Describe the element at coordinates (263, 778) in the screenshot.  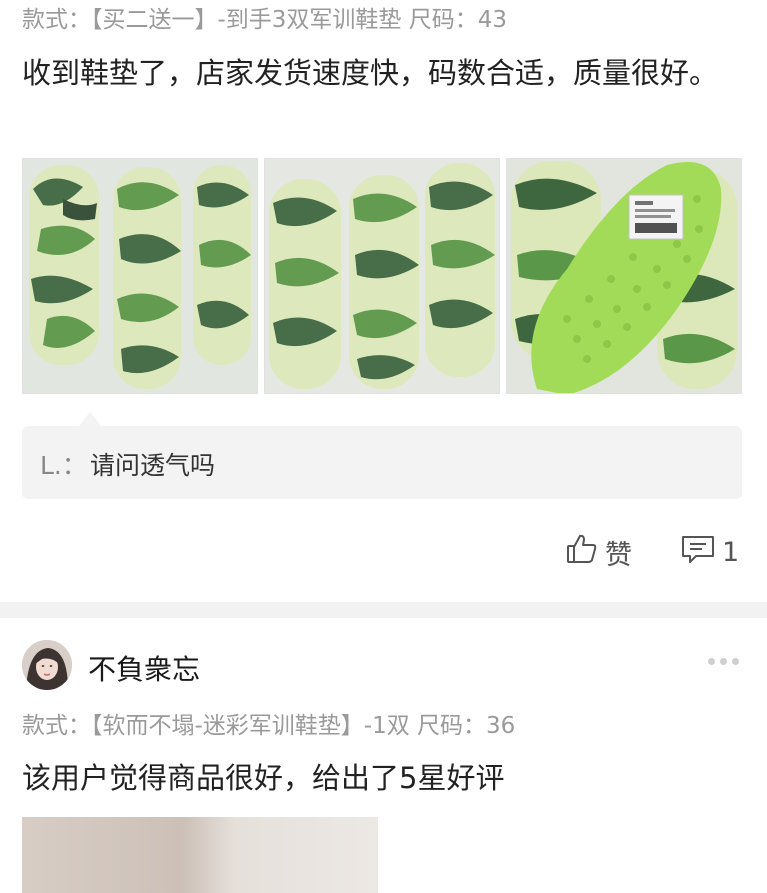
I see `review-text: 该用户觉得商品很好，给出了5星好评` at that location.